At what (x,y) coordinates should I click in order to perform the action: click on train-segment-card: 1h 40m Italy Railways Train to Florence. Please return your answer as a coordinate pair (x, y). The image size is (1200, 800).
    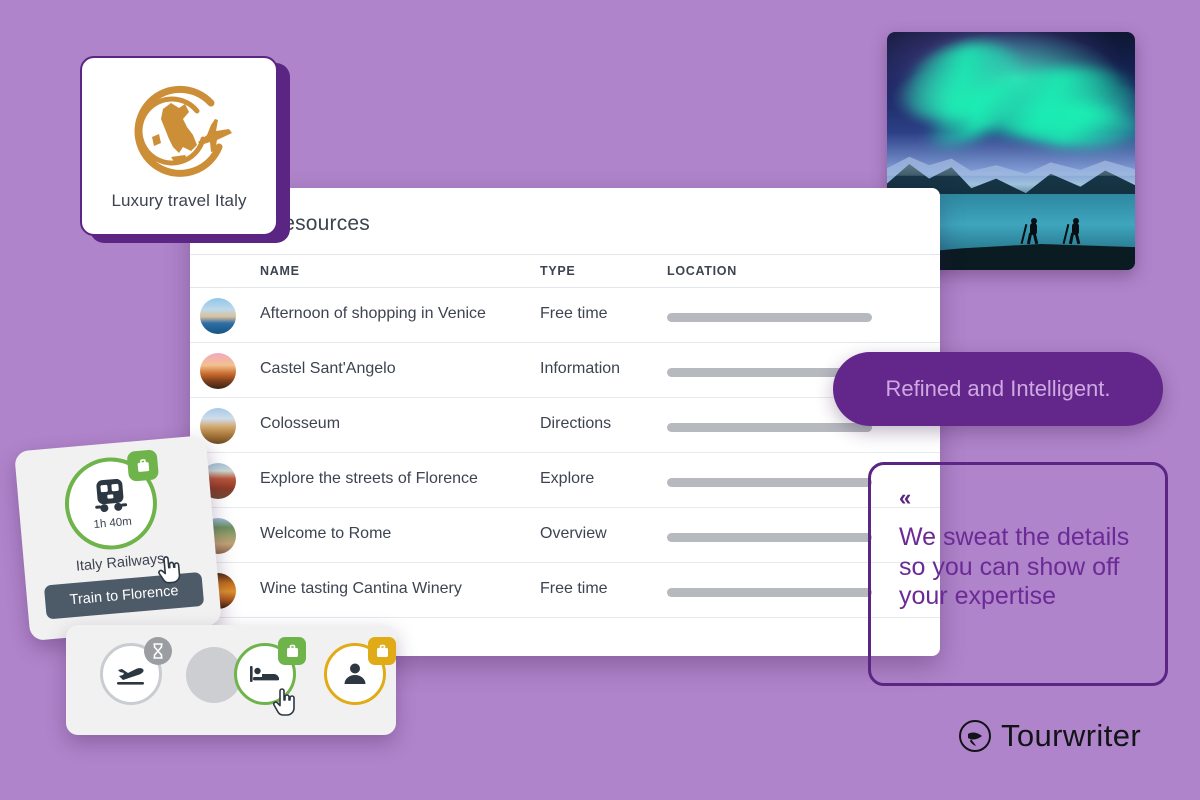
    Looking at the image, I should click on (118, 538).